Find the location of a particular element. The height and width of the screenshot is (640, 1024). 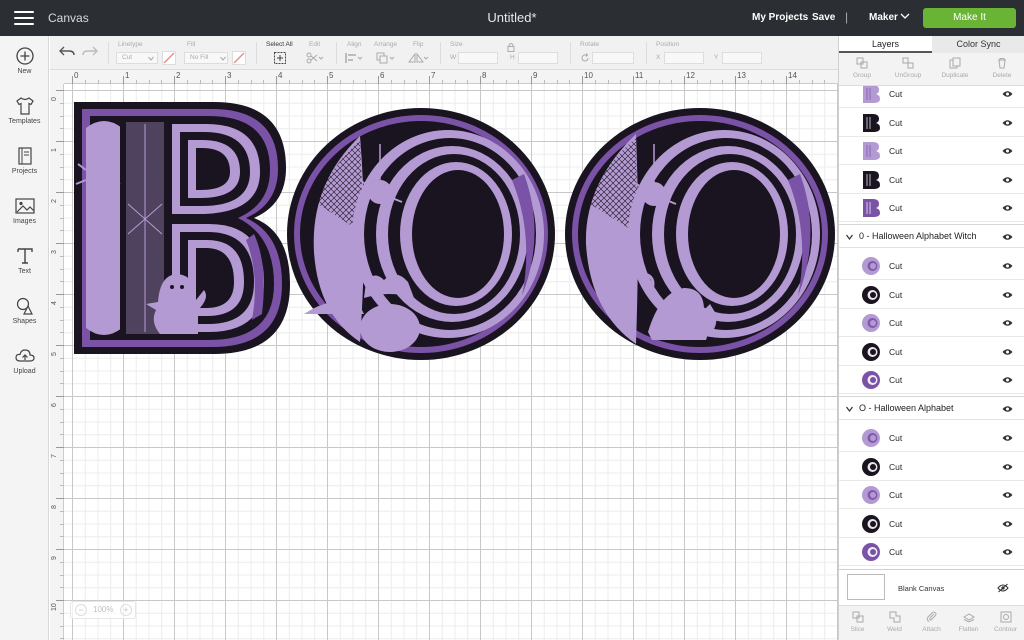

zoom-level: 100% is located at coordinates (103, 609).